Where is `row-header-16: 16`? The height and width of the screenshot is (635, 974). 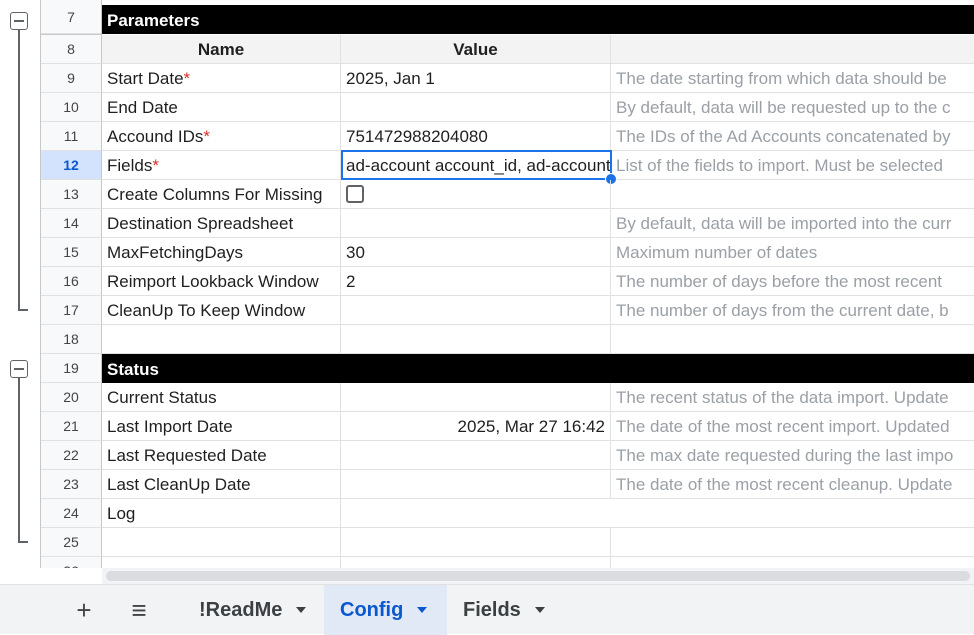
row-header-16: 16 is located at coordinates (71, 281).